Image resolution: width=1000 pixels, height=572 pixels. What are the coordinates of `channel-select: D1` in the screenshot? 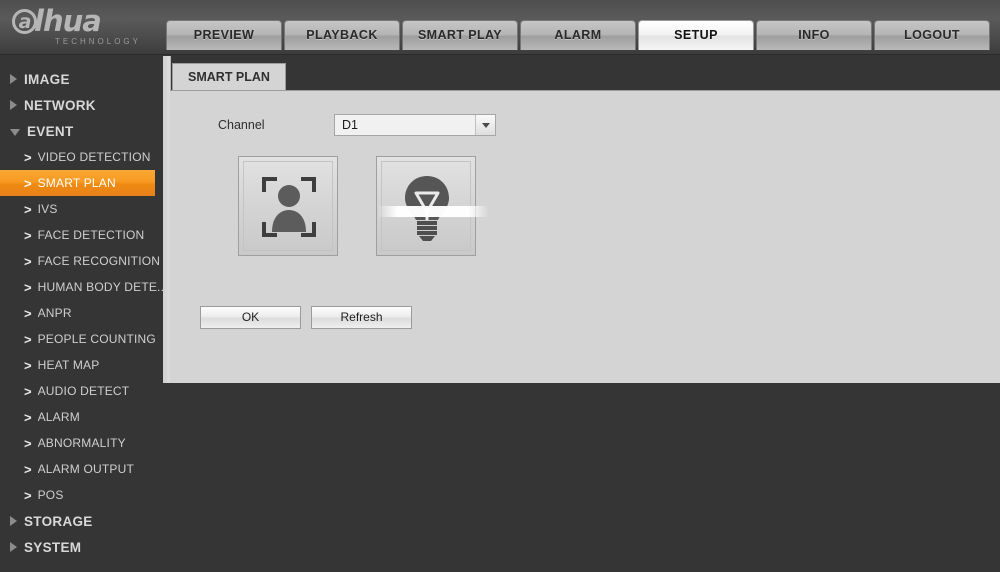 It's located at (415, 125).